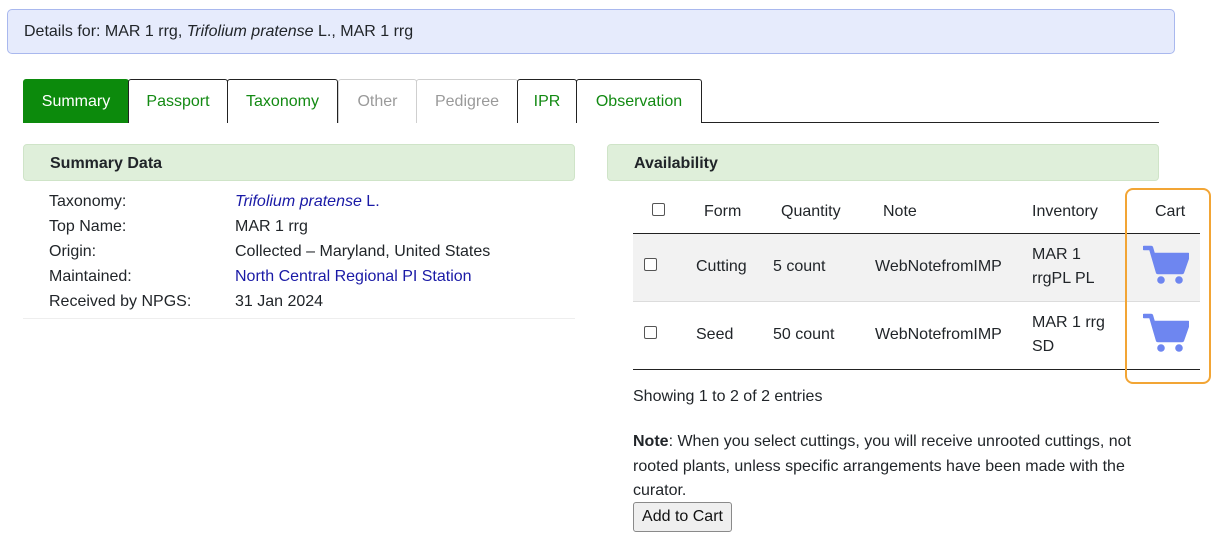 This screenshot has width=1220, height=538. What do you see at coordinates (250, 31) in the screenshot?
I see `details-species: Trifolium pratense` at bounding box center [250, 31].